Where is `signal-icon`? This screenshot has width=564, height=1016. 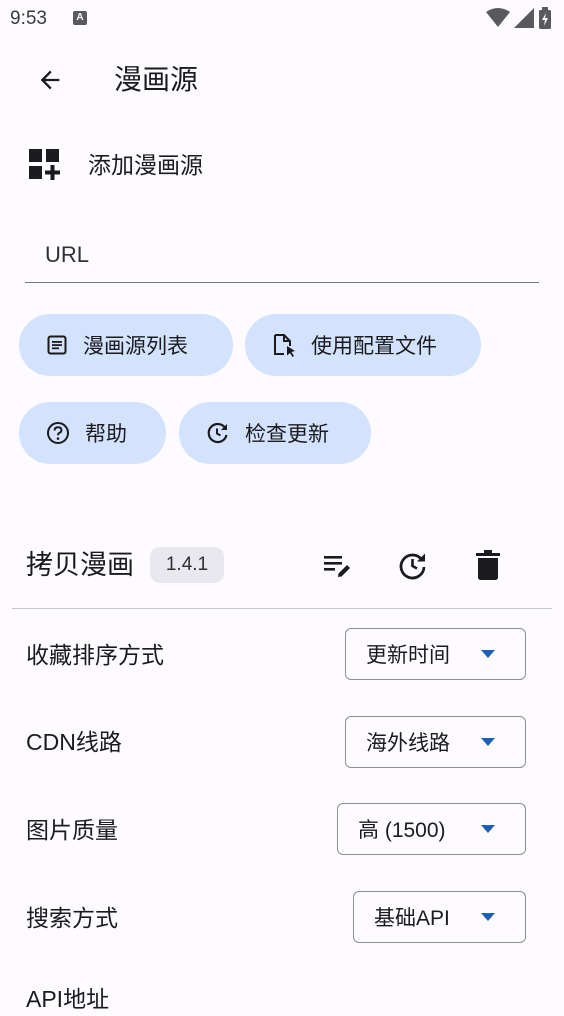
signal-icon is located at coordinates (524, 18).